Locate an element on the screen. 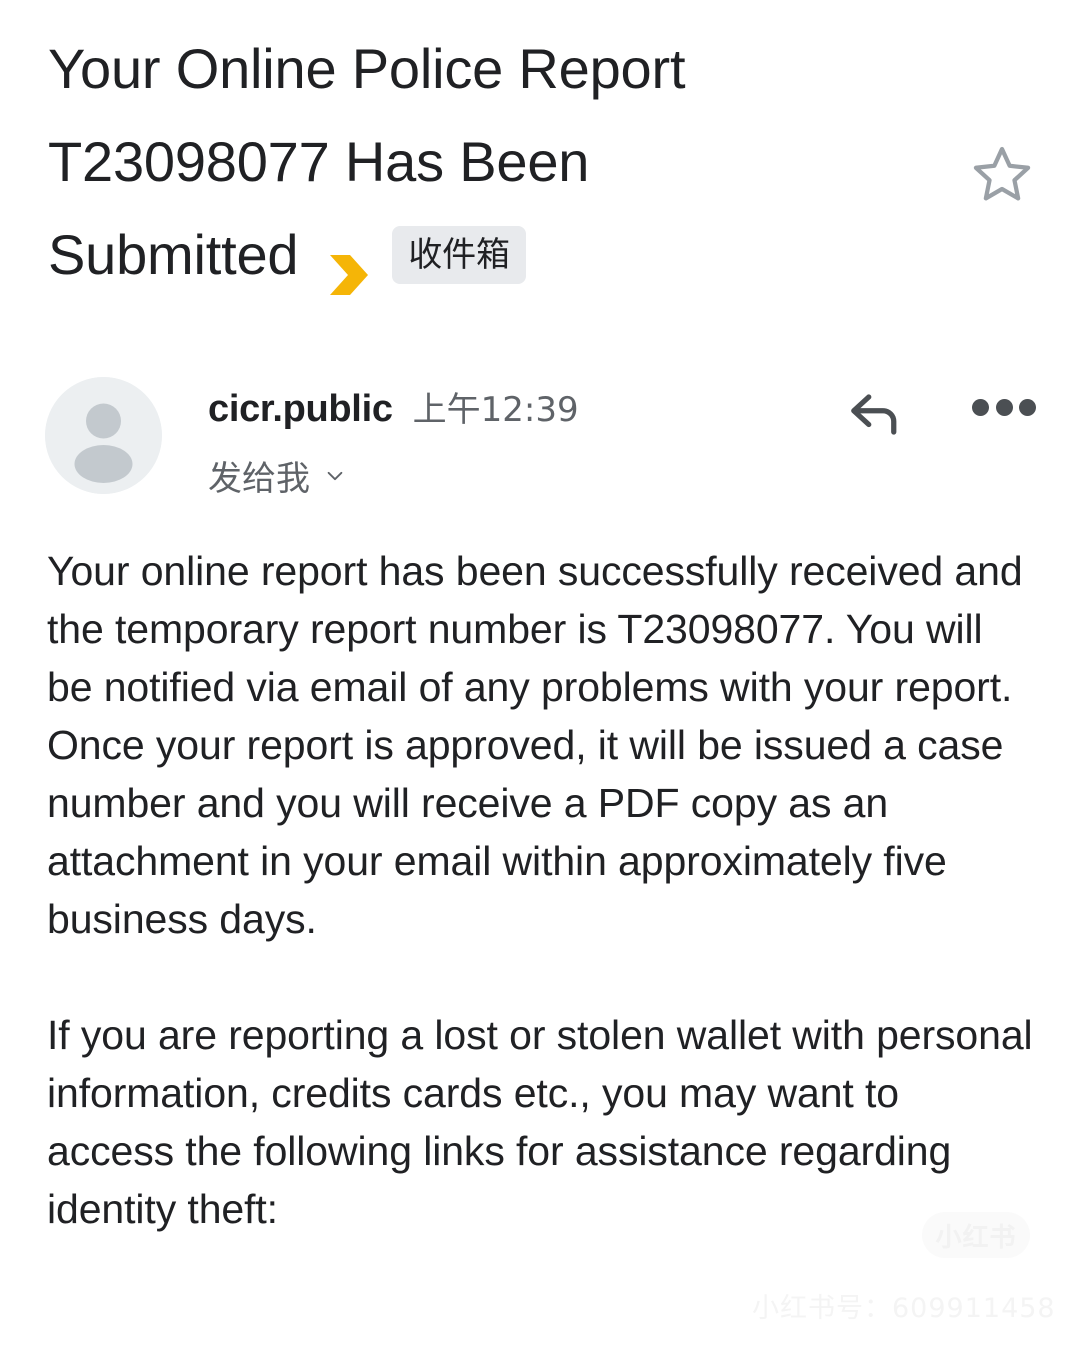  chevron-down-icon is located at coordinates (335, 476).